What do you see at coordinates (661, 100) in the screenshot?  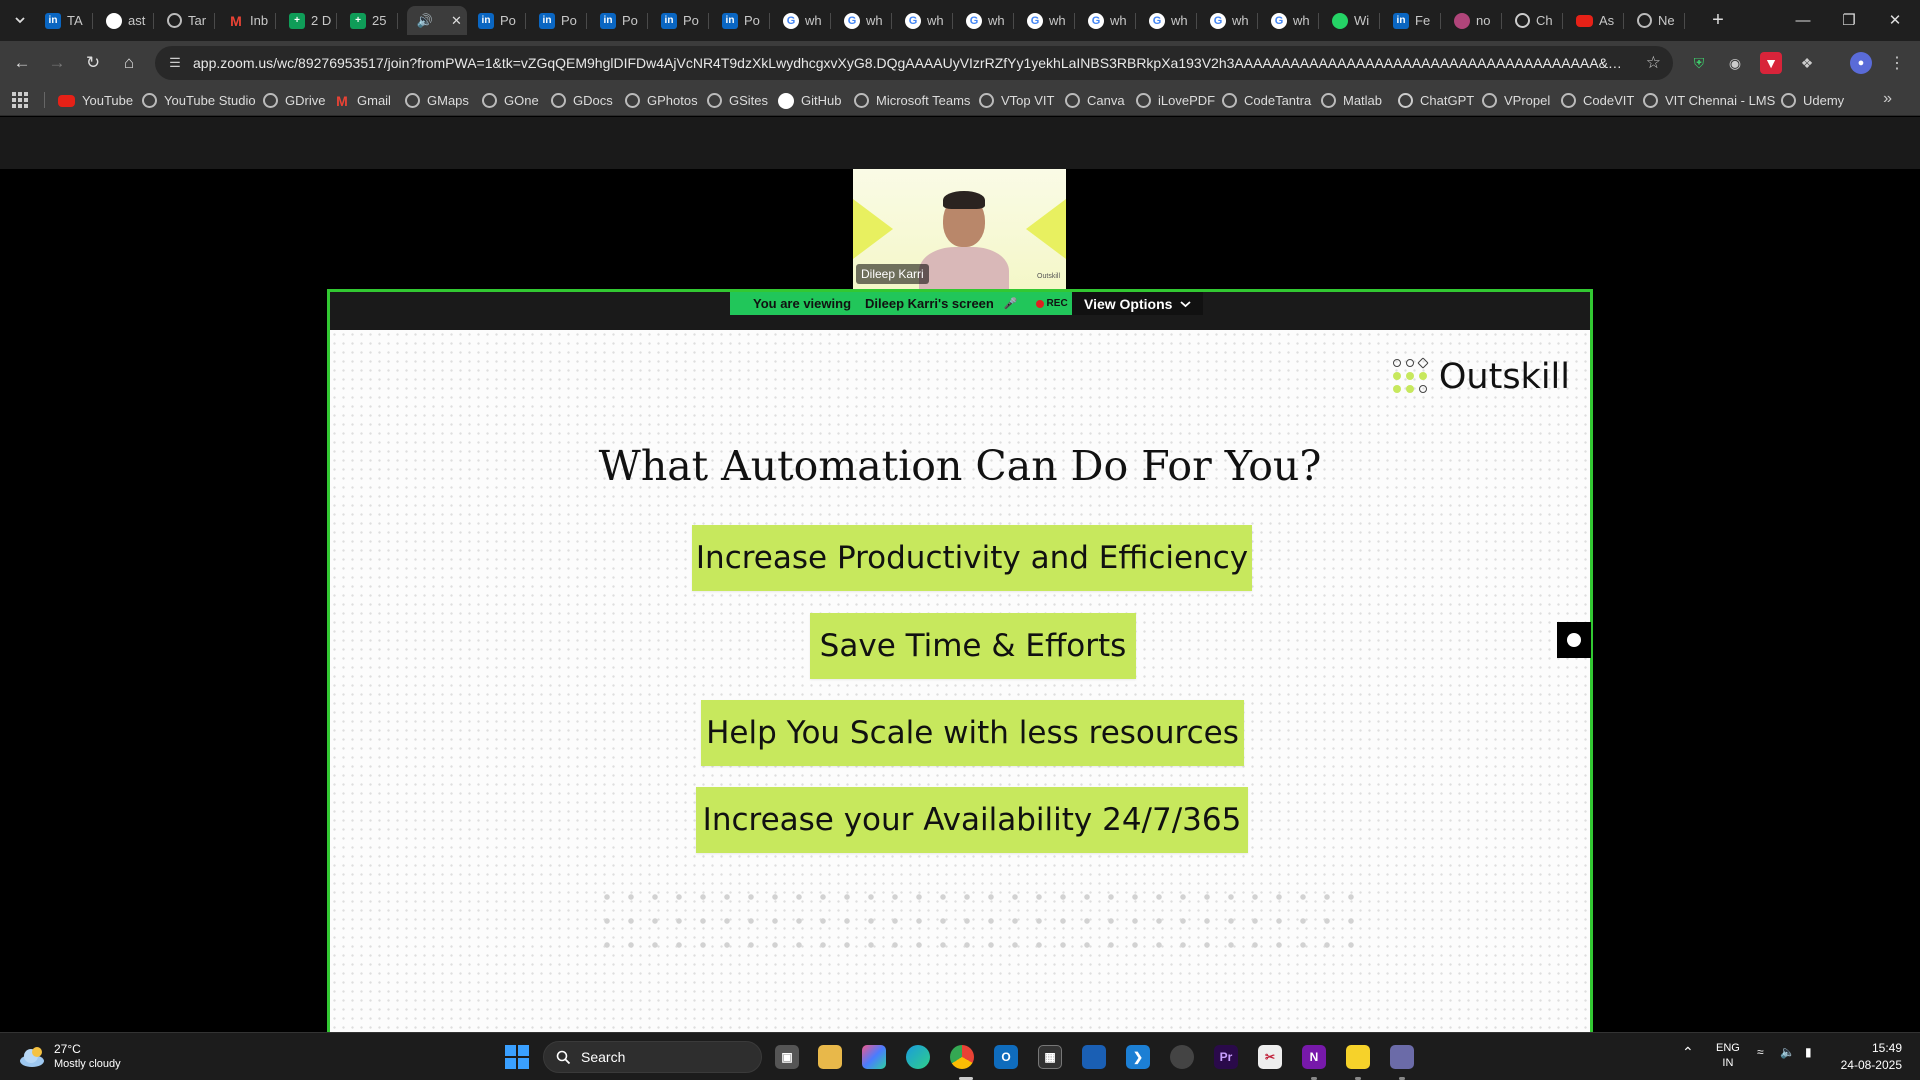 I see `bookmark-item: GPhotos` at bounding box center [661, 100].